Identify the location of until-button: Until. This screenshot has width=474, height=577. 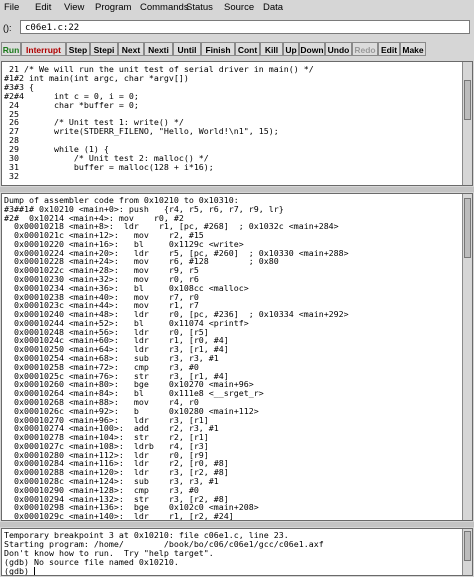
(187, 49).